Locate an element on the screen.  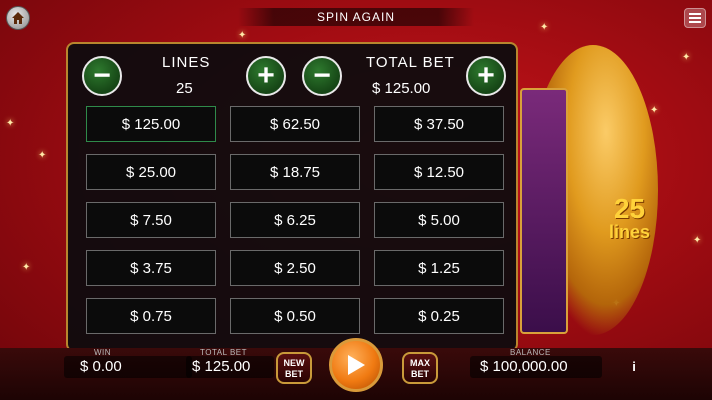
background-lines-word: lines is located at coordinates (630, 232).